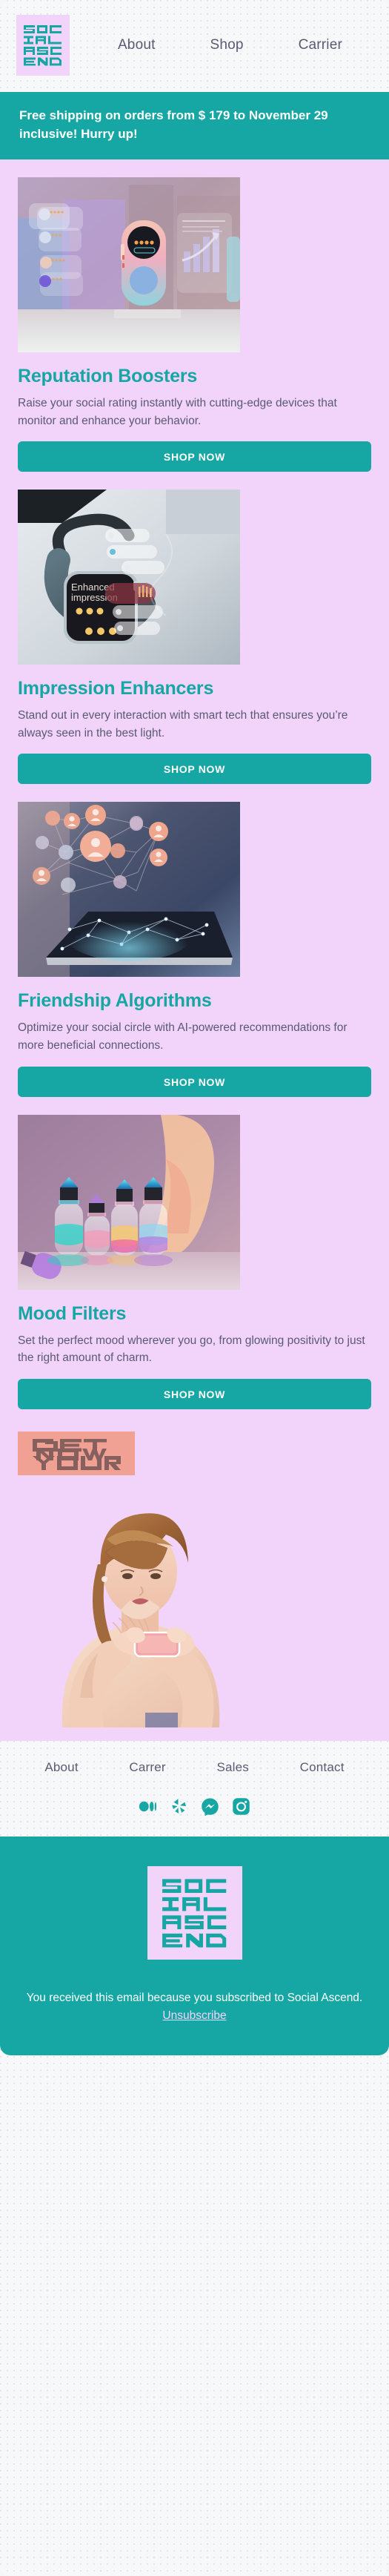 The image size is (389, 2576). What do you see at coordinates (210, 1807) in the screenshot?
I see `facebook-messenger-icon` at bounding box center [210, 1807].